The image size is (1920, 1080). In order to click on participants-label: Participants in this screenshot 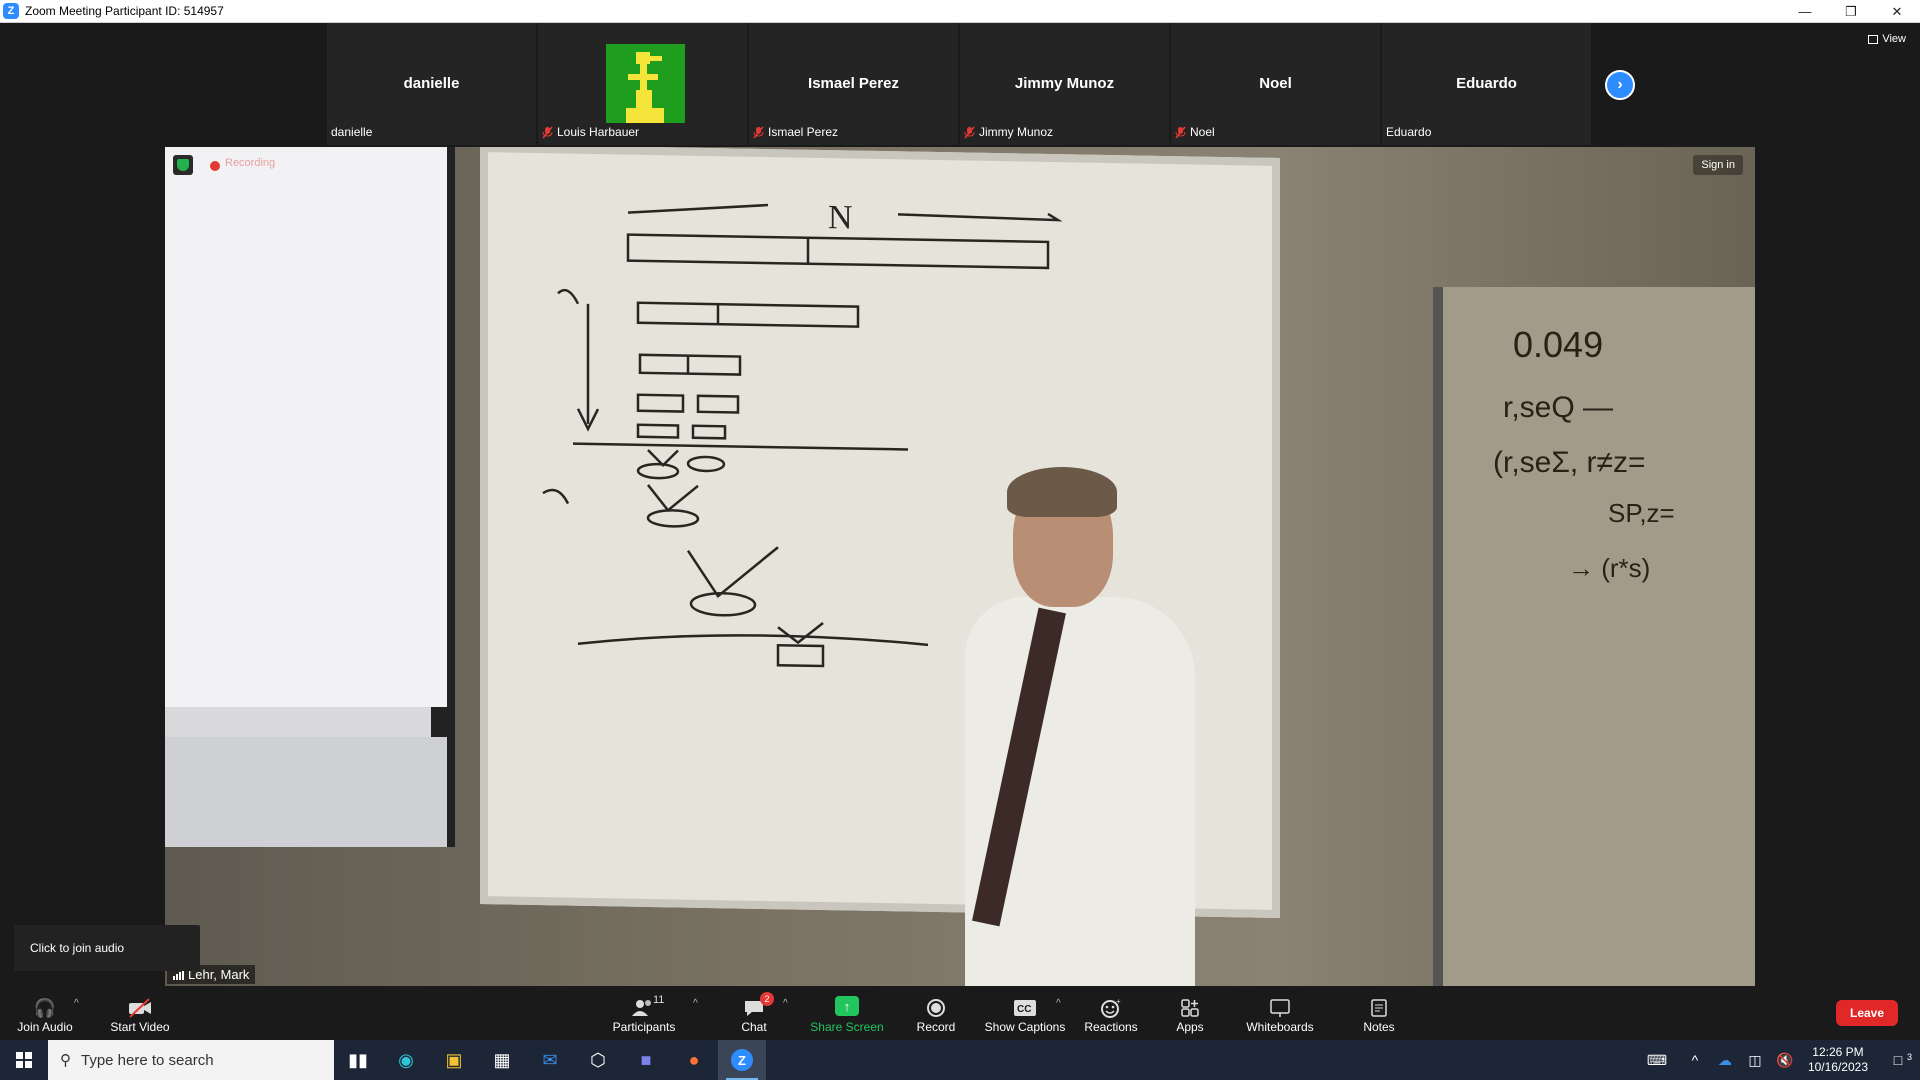, I will do `click(644, 1027)`.